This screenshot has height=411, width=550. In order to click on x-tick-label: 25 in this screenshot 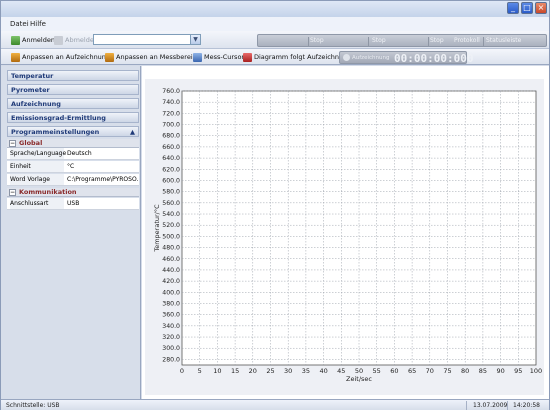, I will do `click(270, 371)`.